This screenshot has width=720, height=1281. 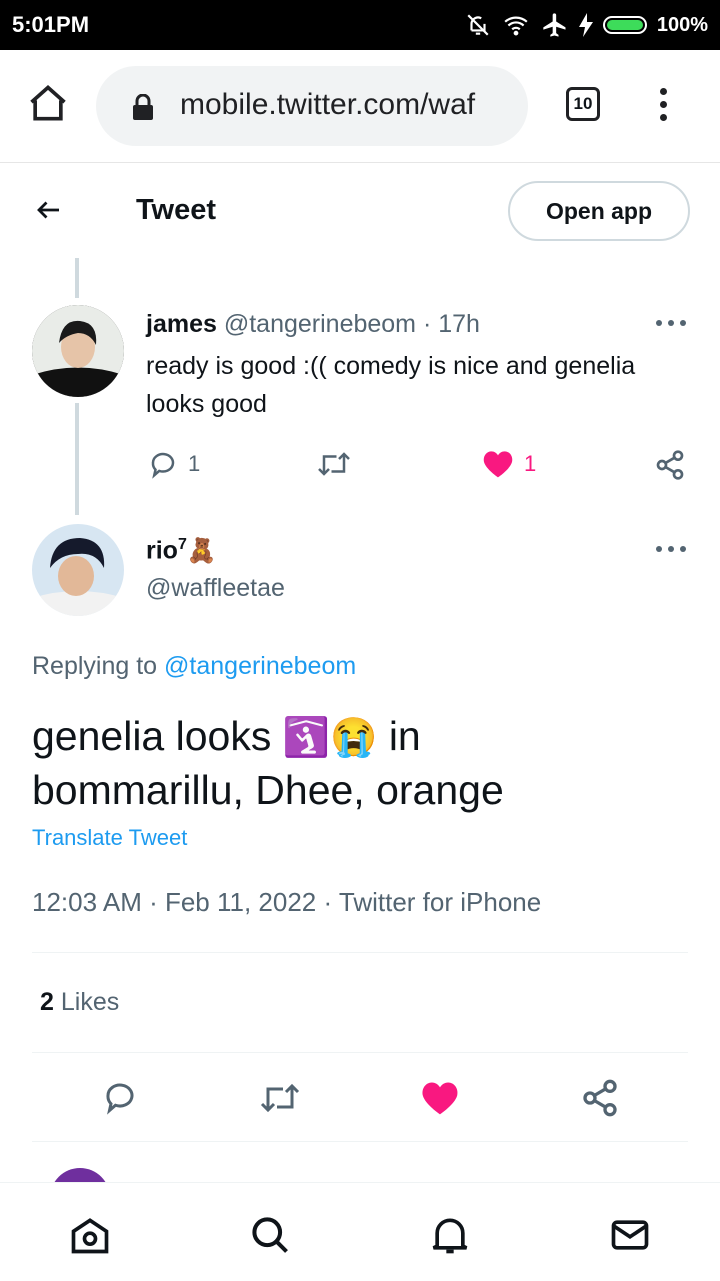 I want to click on tweet-text-end: in, so click(x=404, y=736).